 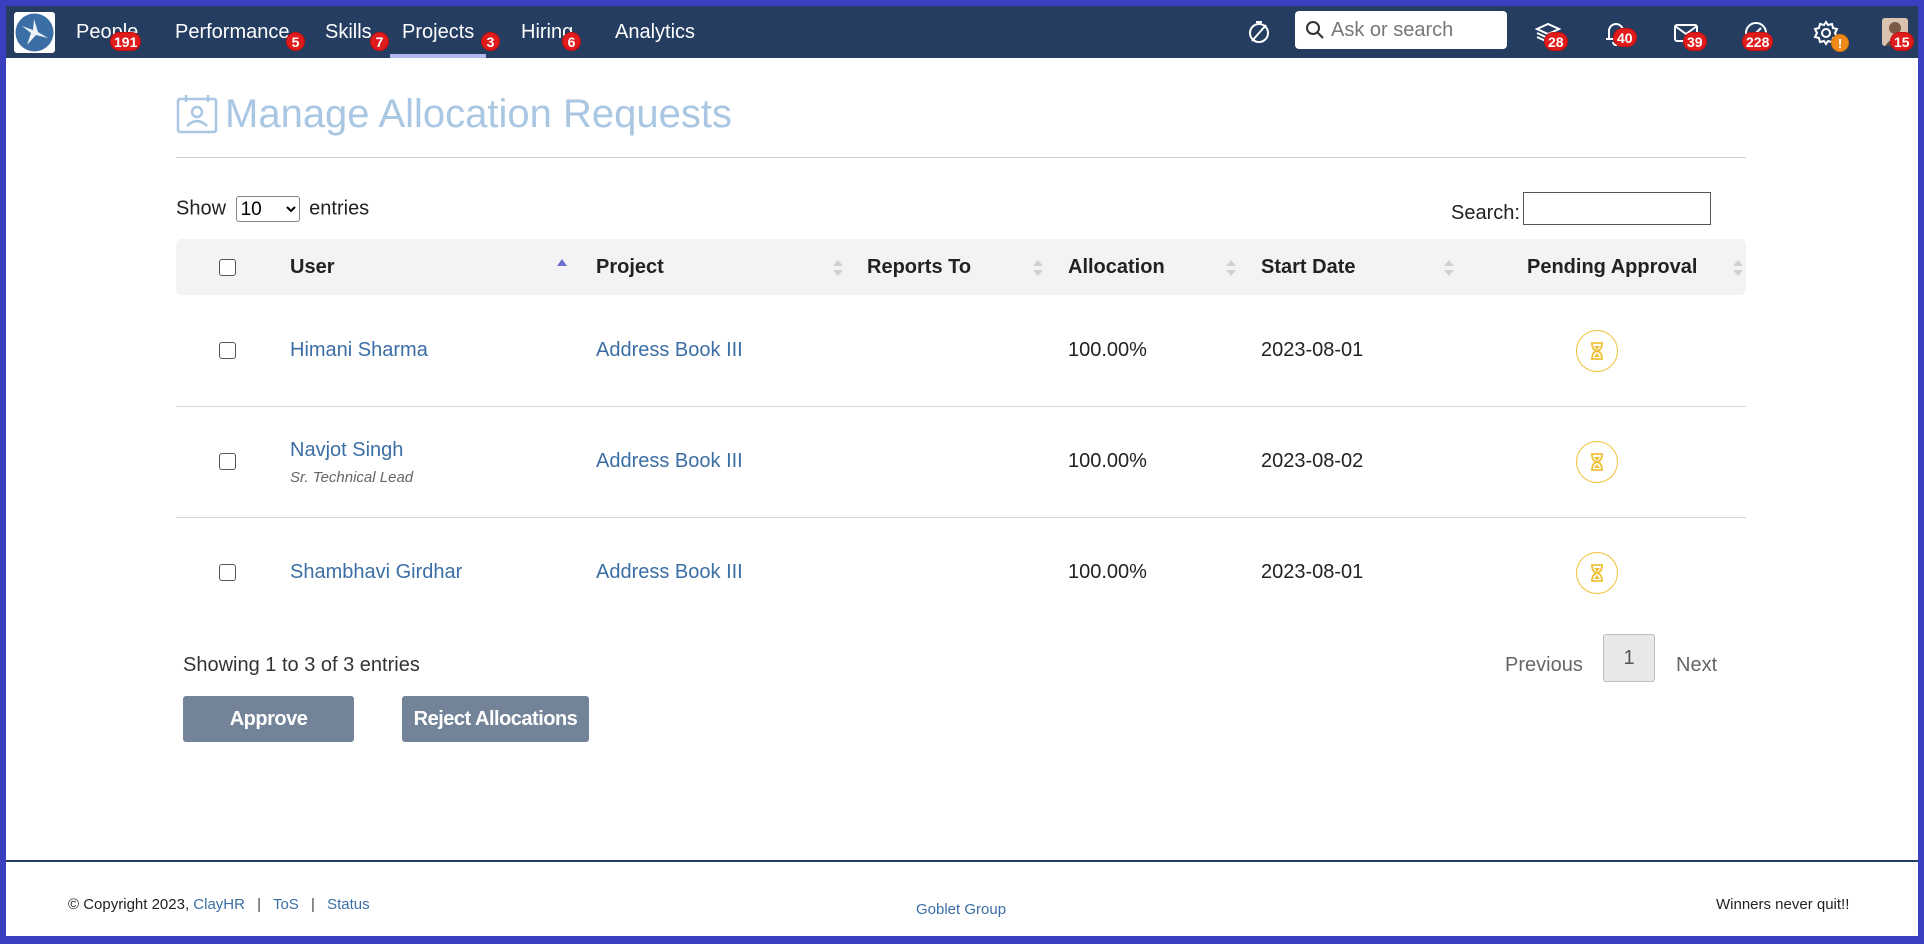 What do you see at coordinates (352, 477) in the screenshot?
I see `user-job-title: Sr. Technical Lead` at bounding box center [352, 477].